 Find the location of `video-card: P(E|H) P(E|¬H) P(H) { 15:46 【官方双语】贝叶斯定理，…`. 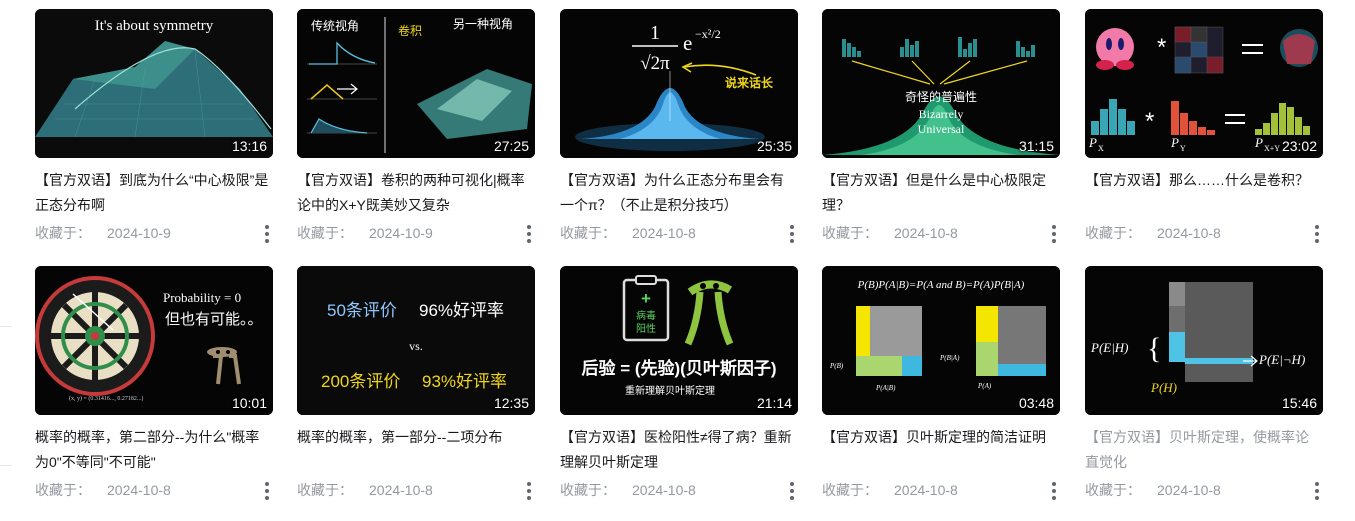

video-card: P(E|H) P(E|¬H) P(H) { 15:46 【官方双语】贝叶斯定理，… is located at coordinates (1204, 383).